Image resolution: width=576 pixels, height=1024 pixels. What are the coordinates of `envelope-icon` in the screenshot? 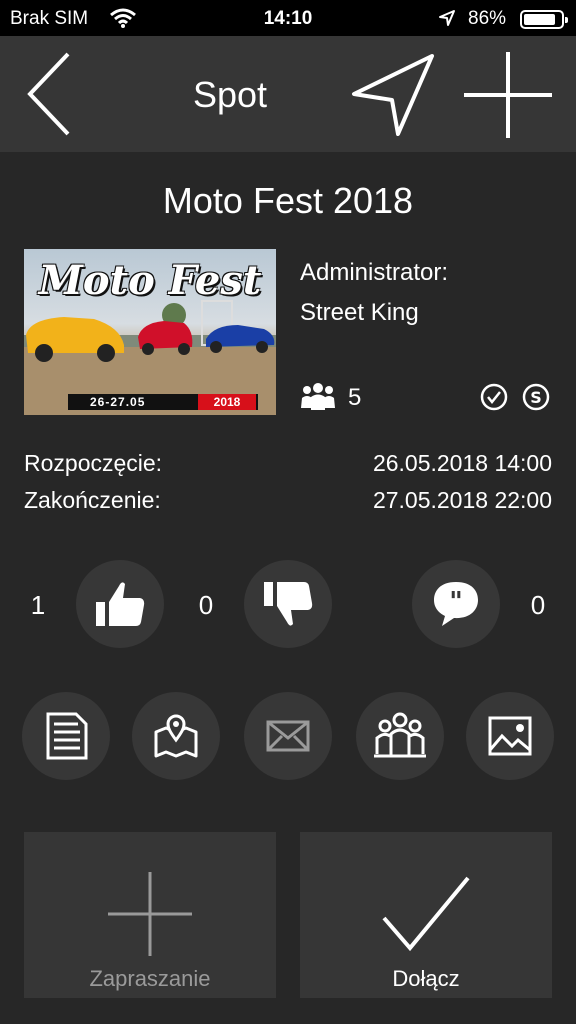 It's located at (288, 736).